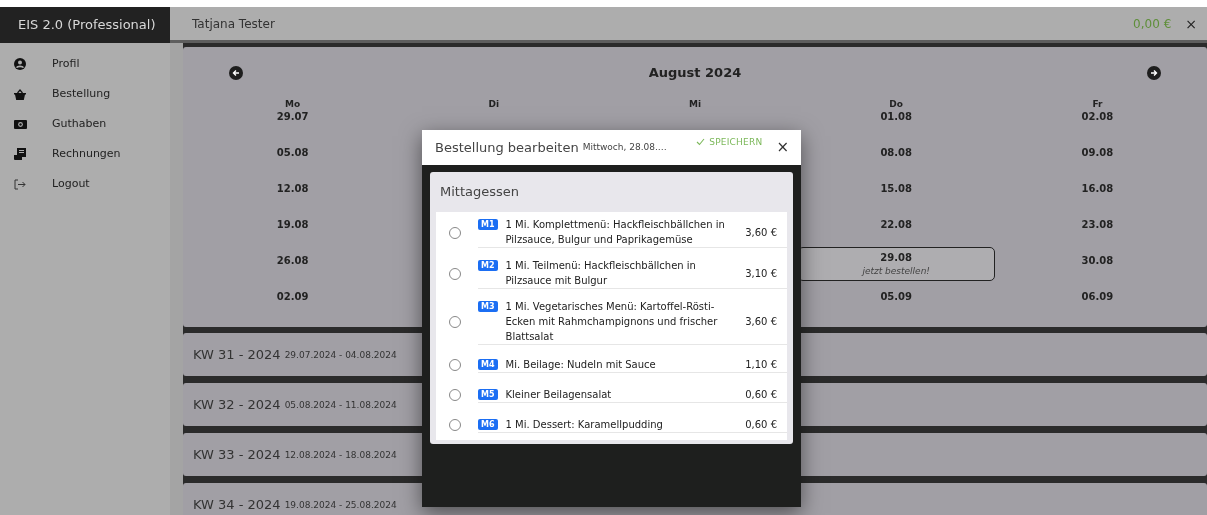 This screenshot has width=1207, height=515. Describe the element at coordinates (488, 306) in the screenshot. I see `meal-code-badge: M3` at that location.